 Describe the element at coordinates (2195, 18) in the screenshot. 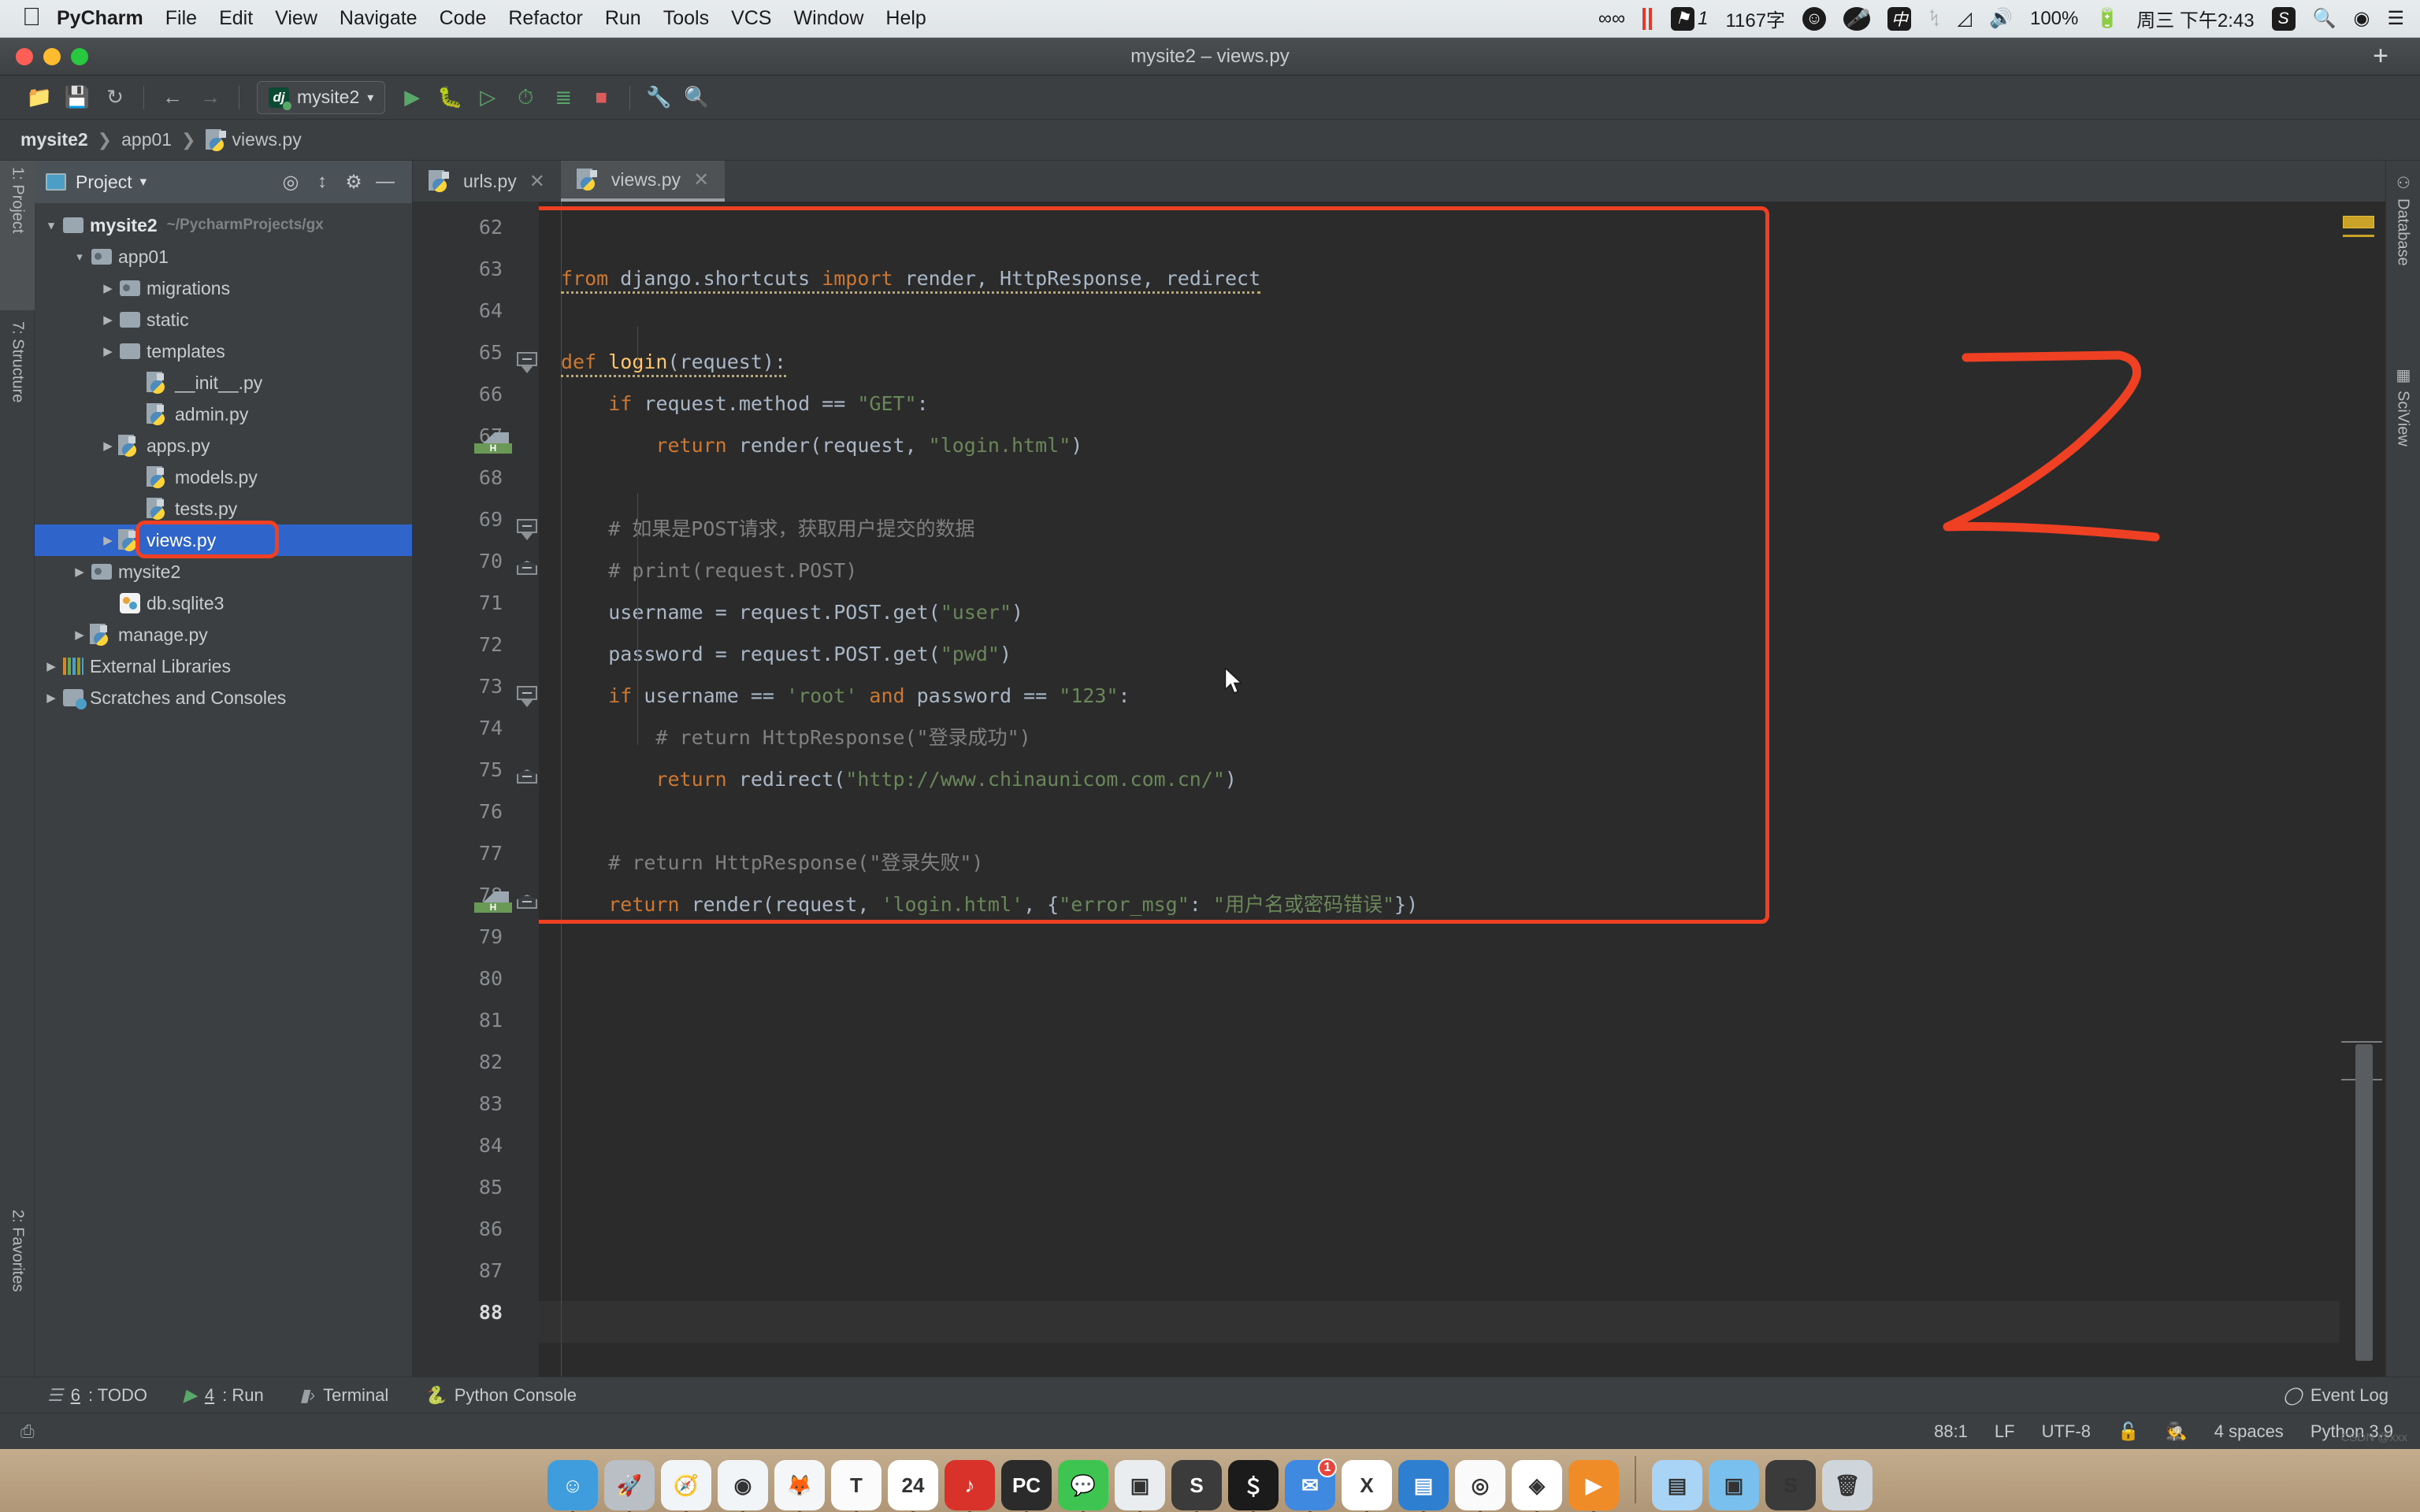

I see `clock-label: 周三 下午2:43` at that location.